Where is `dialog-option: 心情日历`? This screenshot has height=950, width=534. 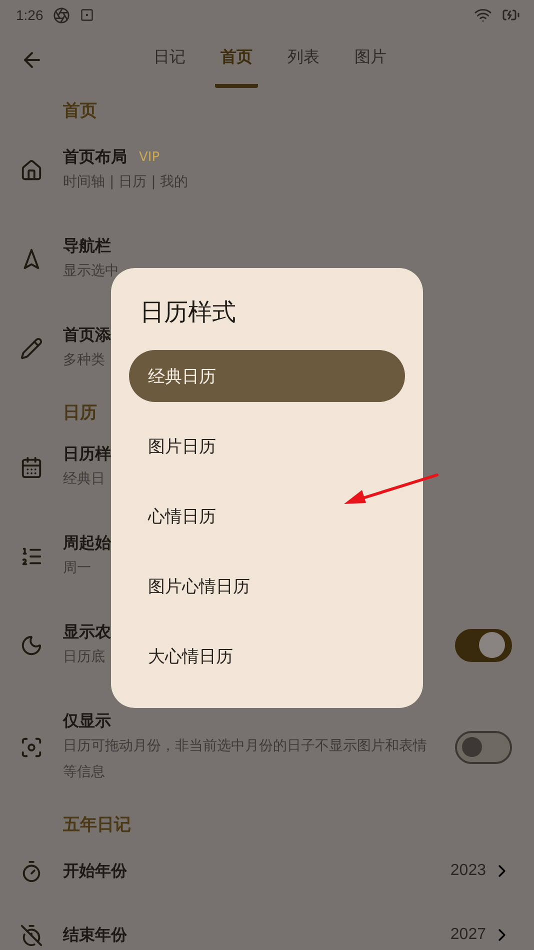
dialog-option: 心情日历 is located at coordinates (267, 516).